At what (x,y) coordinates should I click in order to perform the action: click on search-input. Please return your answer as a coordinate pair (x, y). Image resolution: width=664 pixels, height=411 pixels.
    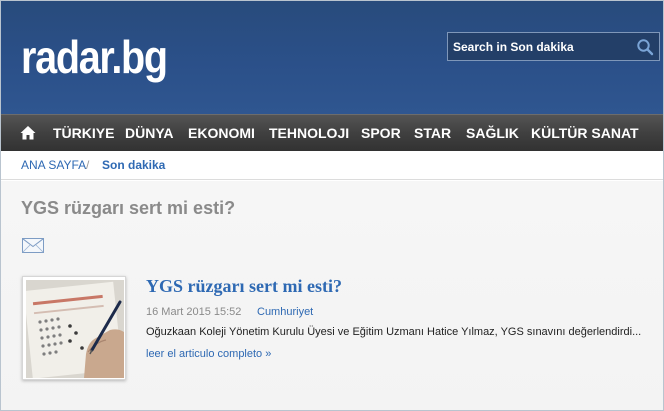
    Looking at the image, I should click on (540, 46).